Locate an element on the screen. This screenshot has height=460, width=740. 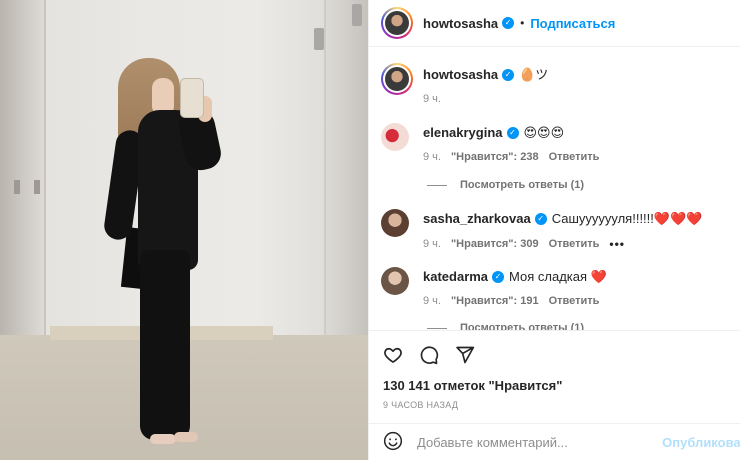
comment-text: 😍😍😍 is located at coordinates (544, 132).